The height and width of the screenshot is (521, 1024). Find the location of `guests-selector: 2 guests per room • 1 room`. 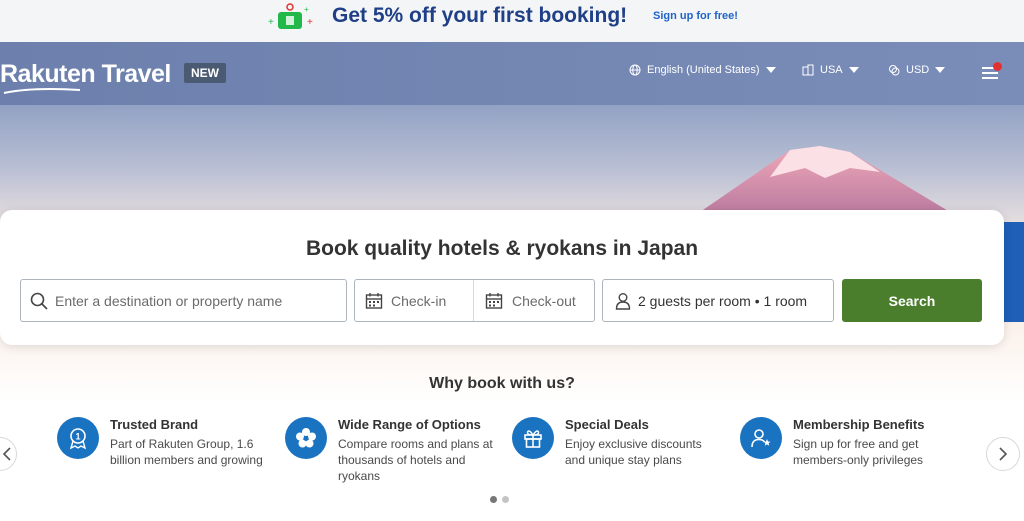

guests-selector: 2 guests per room • 1 room is located at coordinates (718, 300).